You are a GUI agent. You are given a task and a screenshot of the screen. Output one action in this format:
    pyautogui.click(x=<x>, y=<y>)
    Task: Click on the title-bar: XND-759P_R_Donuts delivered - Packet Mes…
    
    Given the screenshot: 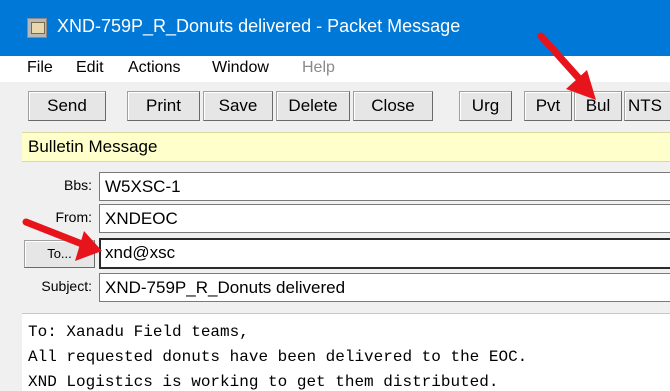 What is the action you would take?
    pyautogui.click(x=335, y=28)
    